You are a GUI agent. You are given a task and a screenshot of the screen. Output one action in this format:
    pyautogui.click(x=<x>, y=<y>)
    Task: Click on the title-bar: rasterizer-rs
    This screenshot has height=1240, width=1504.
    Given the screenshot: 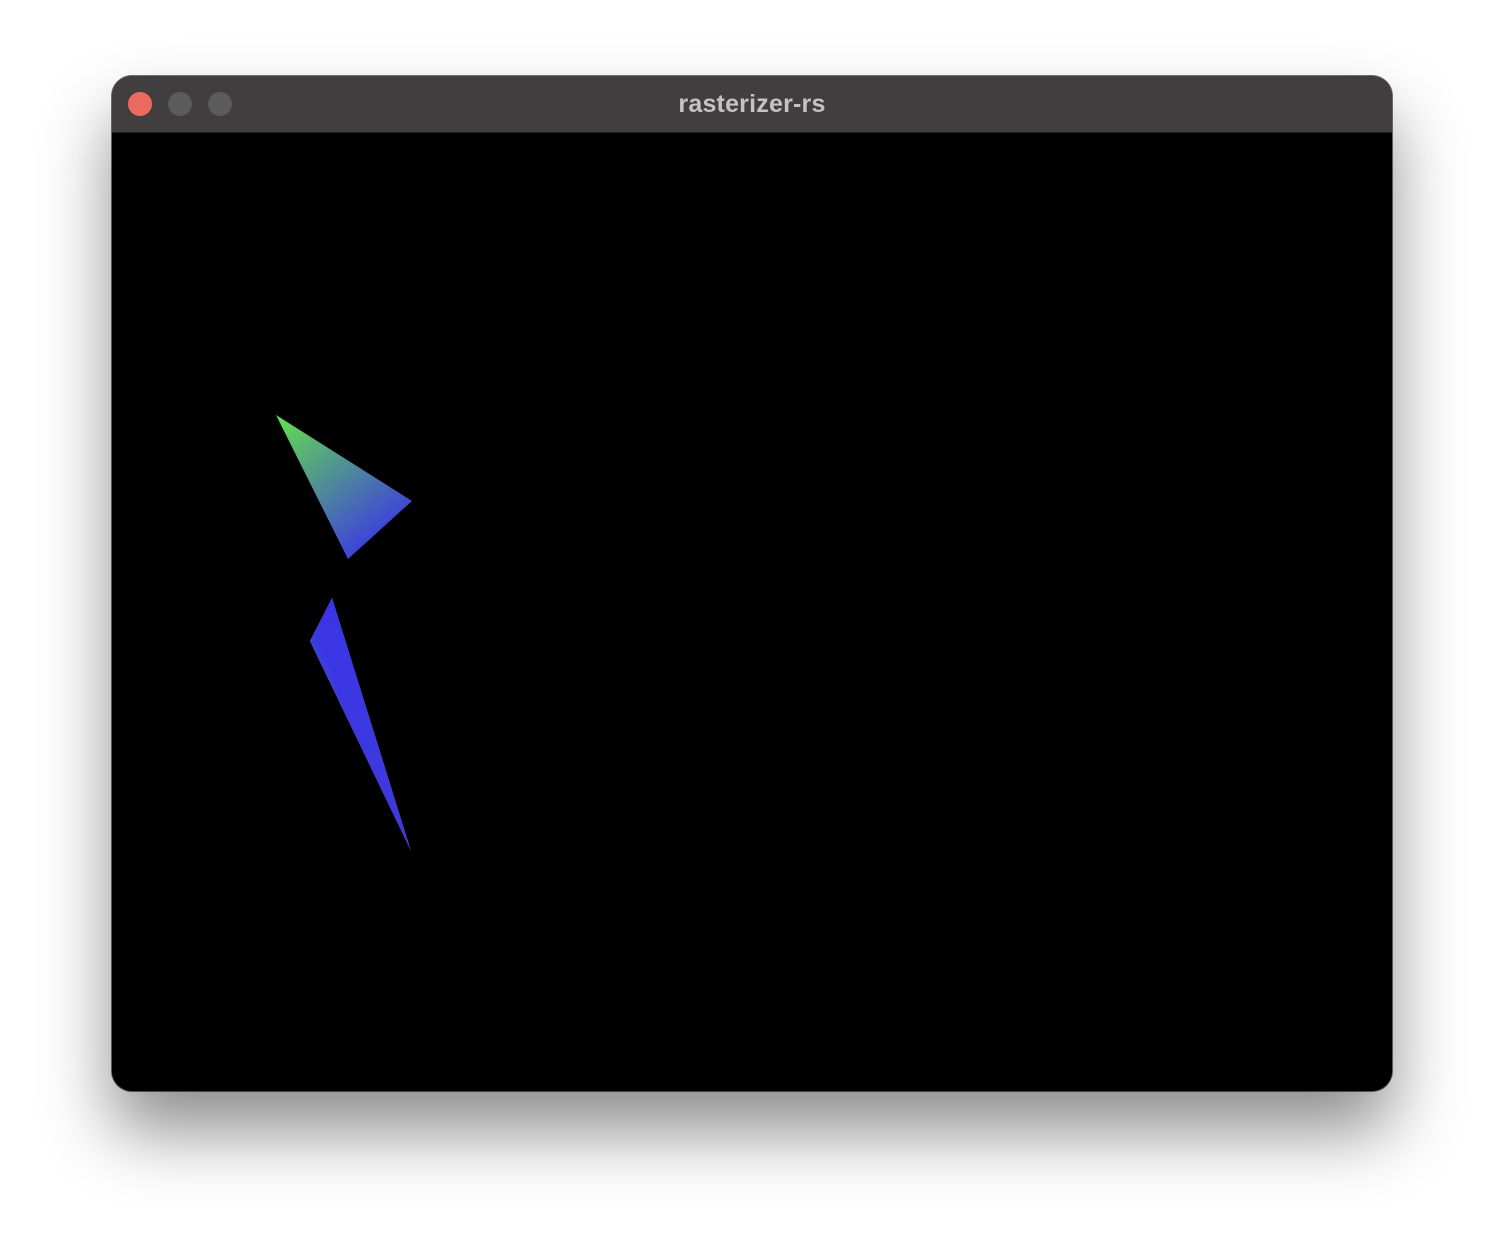 What is the action you would take?
    pyautogui.click(x=752, y=104)
    